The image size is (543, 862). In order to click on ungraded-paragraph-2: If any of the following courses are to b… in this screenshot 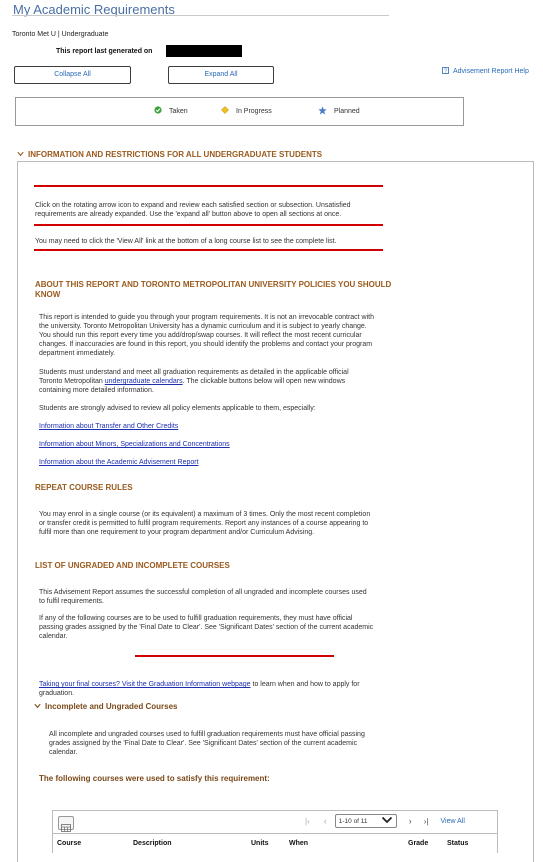, I will do `click(206, 627)`.